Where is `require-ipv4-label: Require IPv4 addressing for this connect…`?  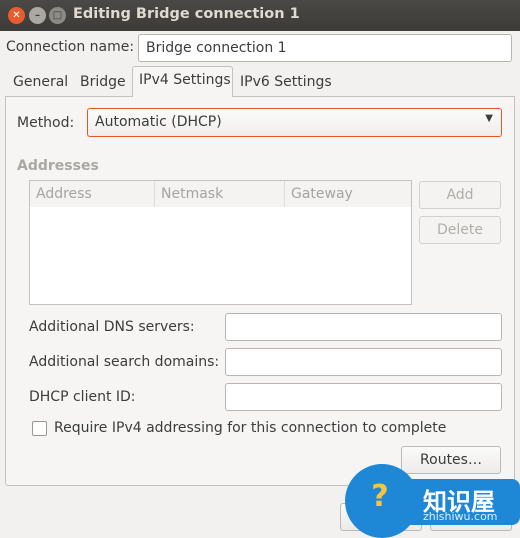 require-ipv4-label: Require IPv4 addressing for this connect… is located at coordinates (250, 428).